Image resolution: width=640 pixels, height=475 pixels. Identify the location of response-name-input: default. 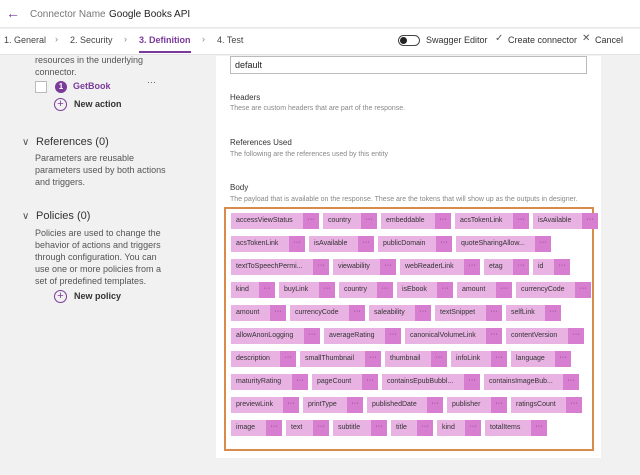
(408, 65).